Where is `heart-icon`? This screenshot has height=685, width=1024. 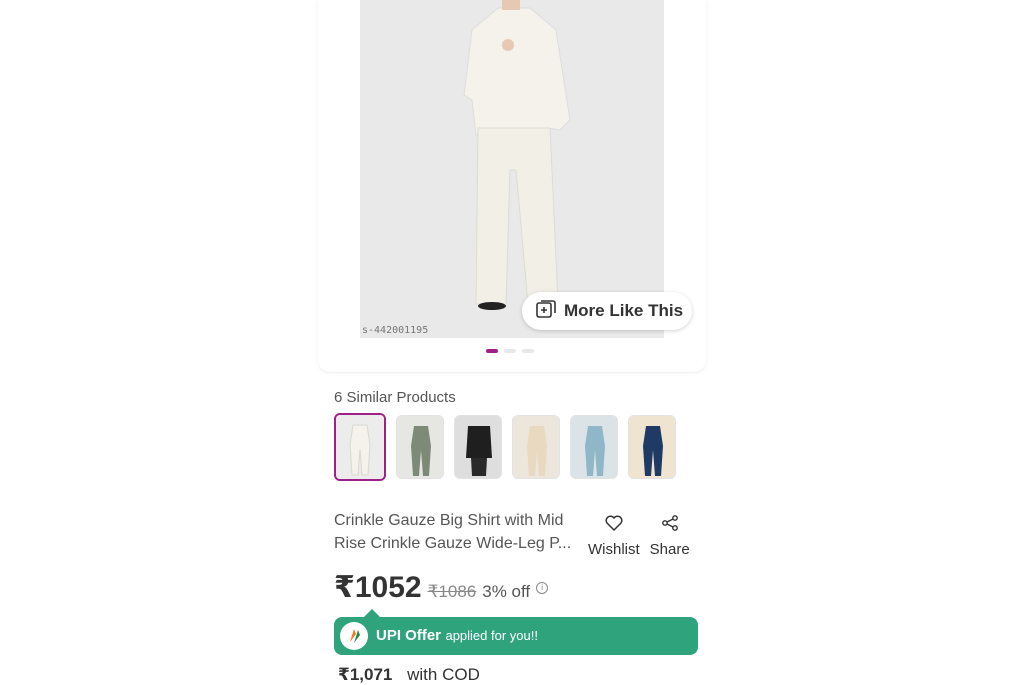 heart-icon is located at coordinates (614, 525).